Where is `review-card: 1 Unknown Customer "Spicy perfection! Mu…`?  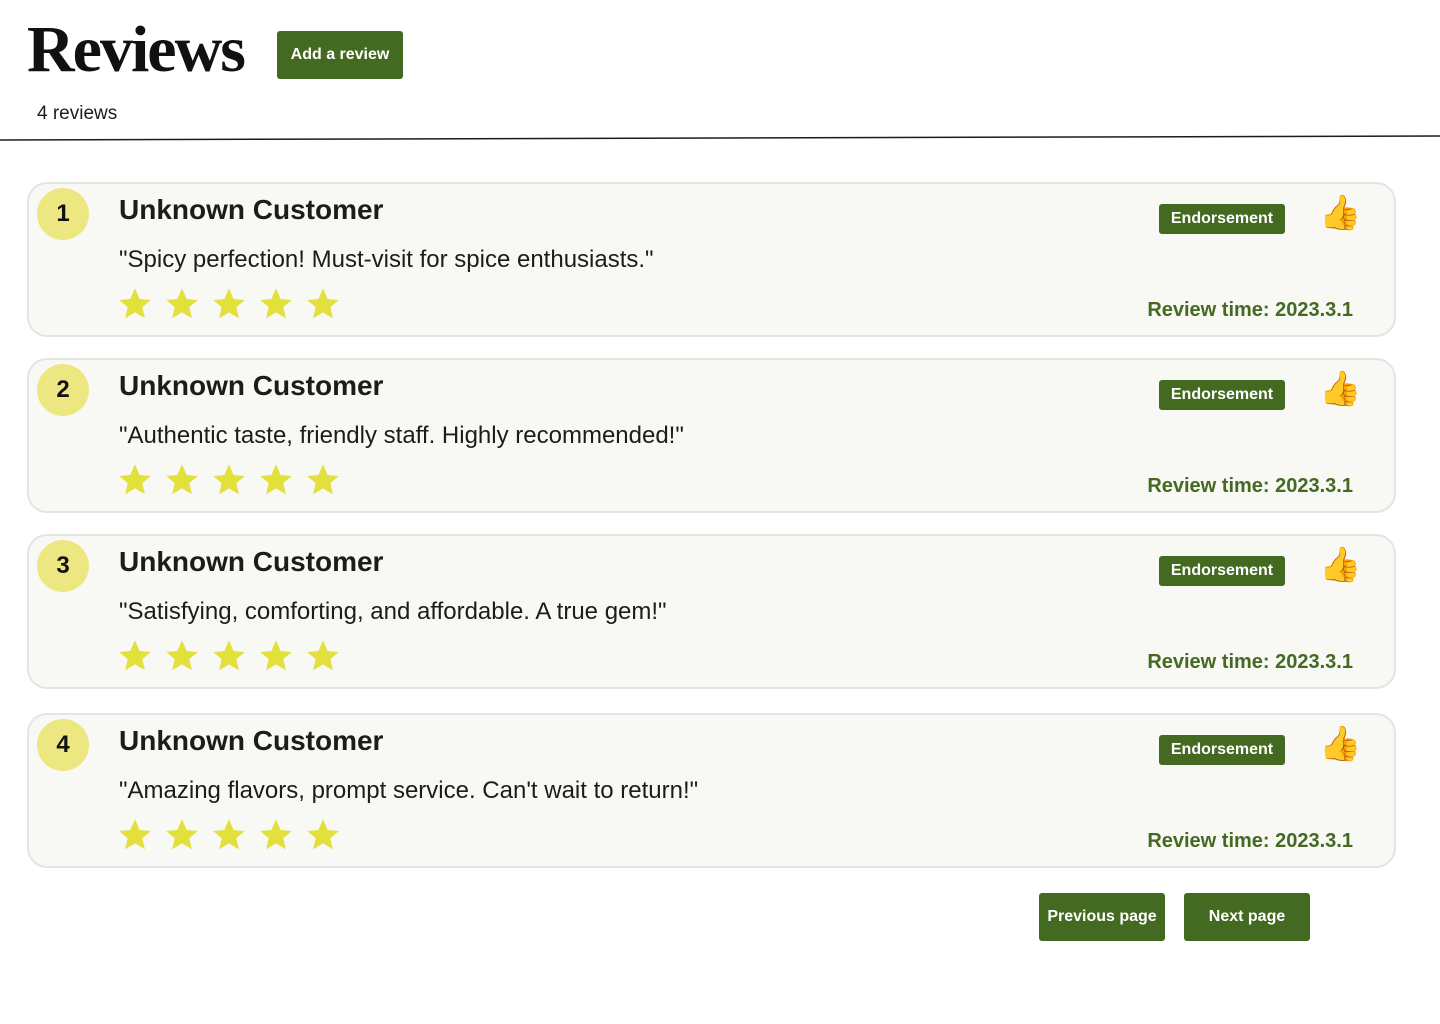 review-card: 1 Unknown Customer "Spicy perfection! Mu… is located at coordinates (711, 259).